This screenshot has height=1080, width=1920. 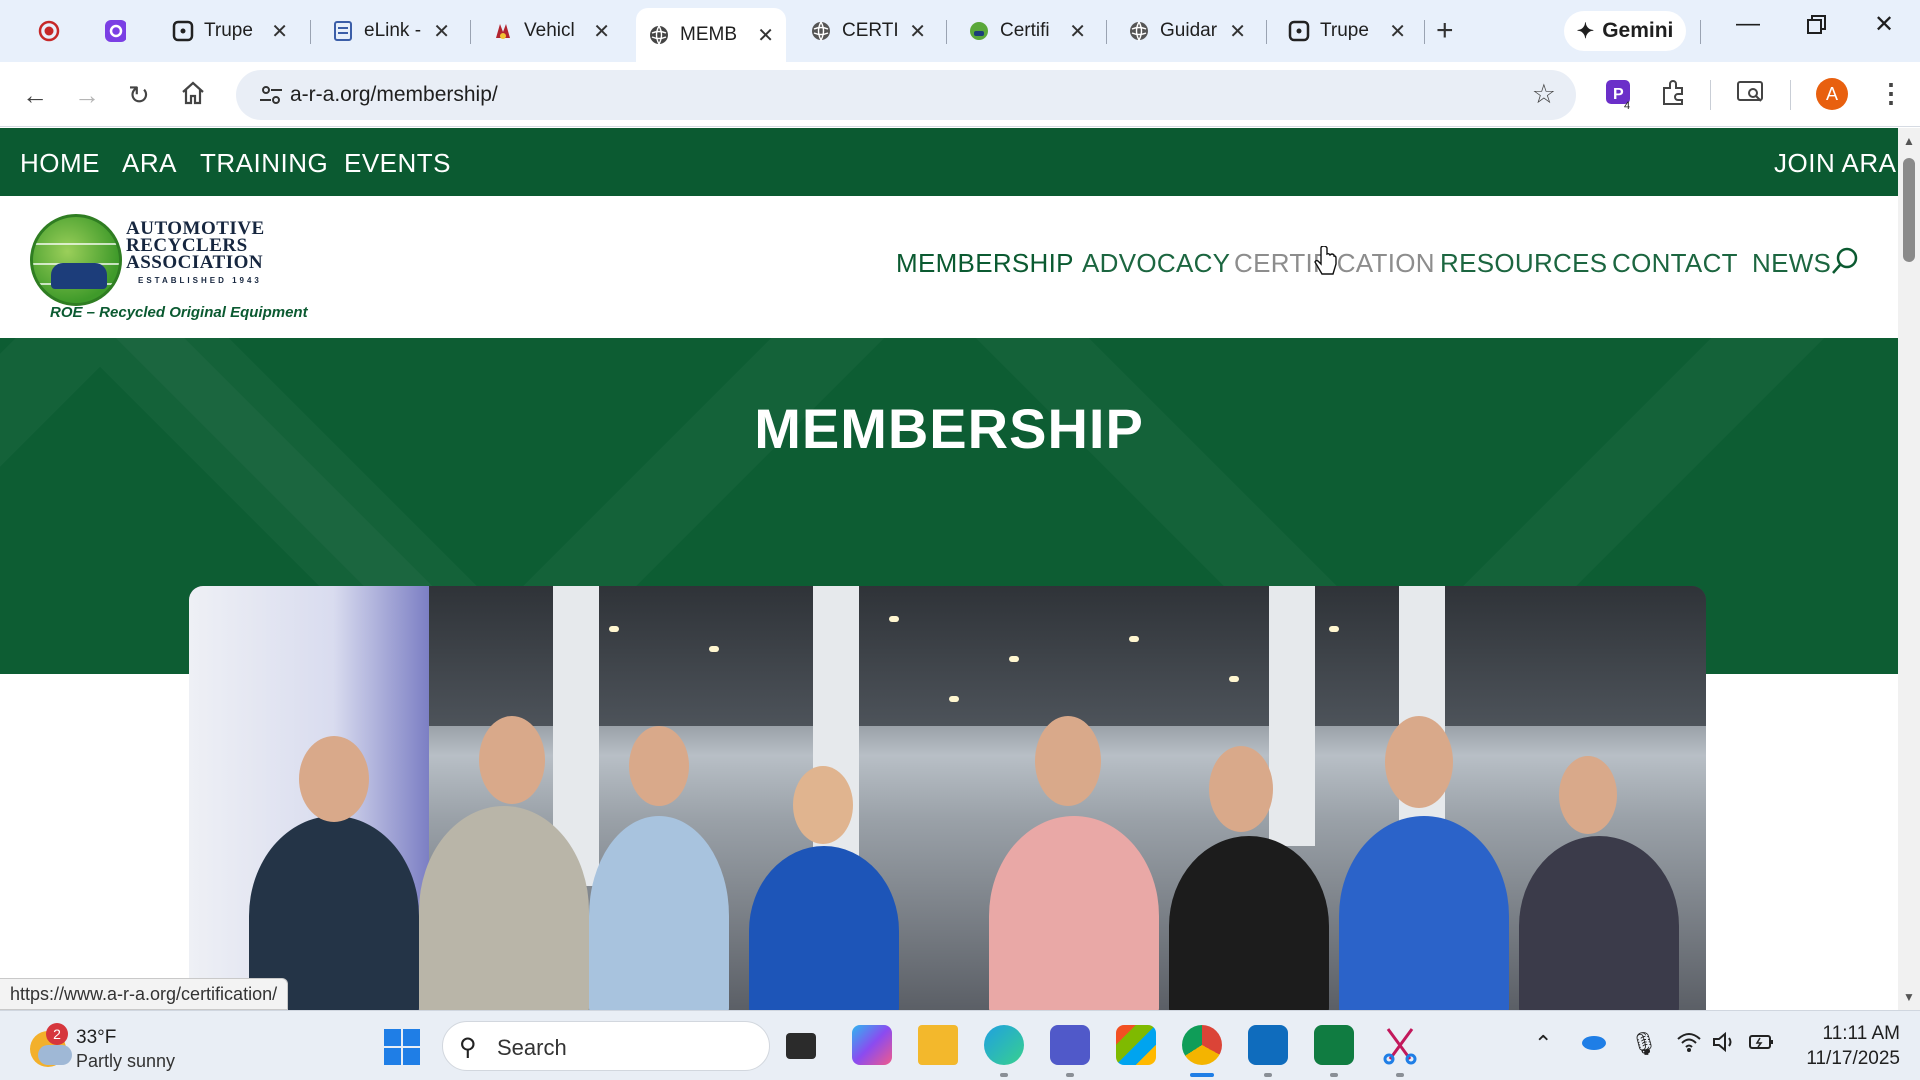 I want to click on start-button, so click(x=402, y=1047).